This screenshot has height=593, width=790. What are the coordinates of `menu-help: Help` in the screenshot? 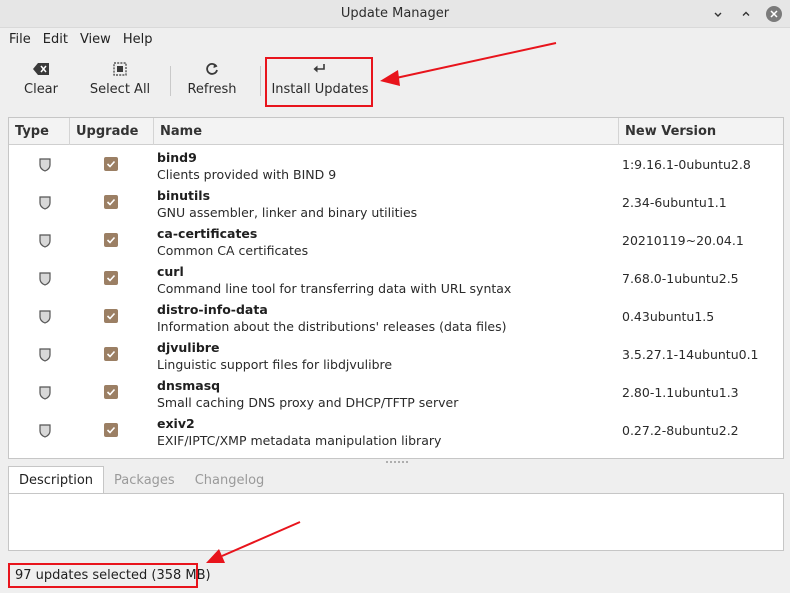 It's located at (138, 39).